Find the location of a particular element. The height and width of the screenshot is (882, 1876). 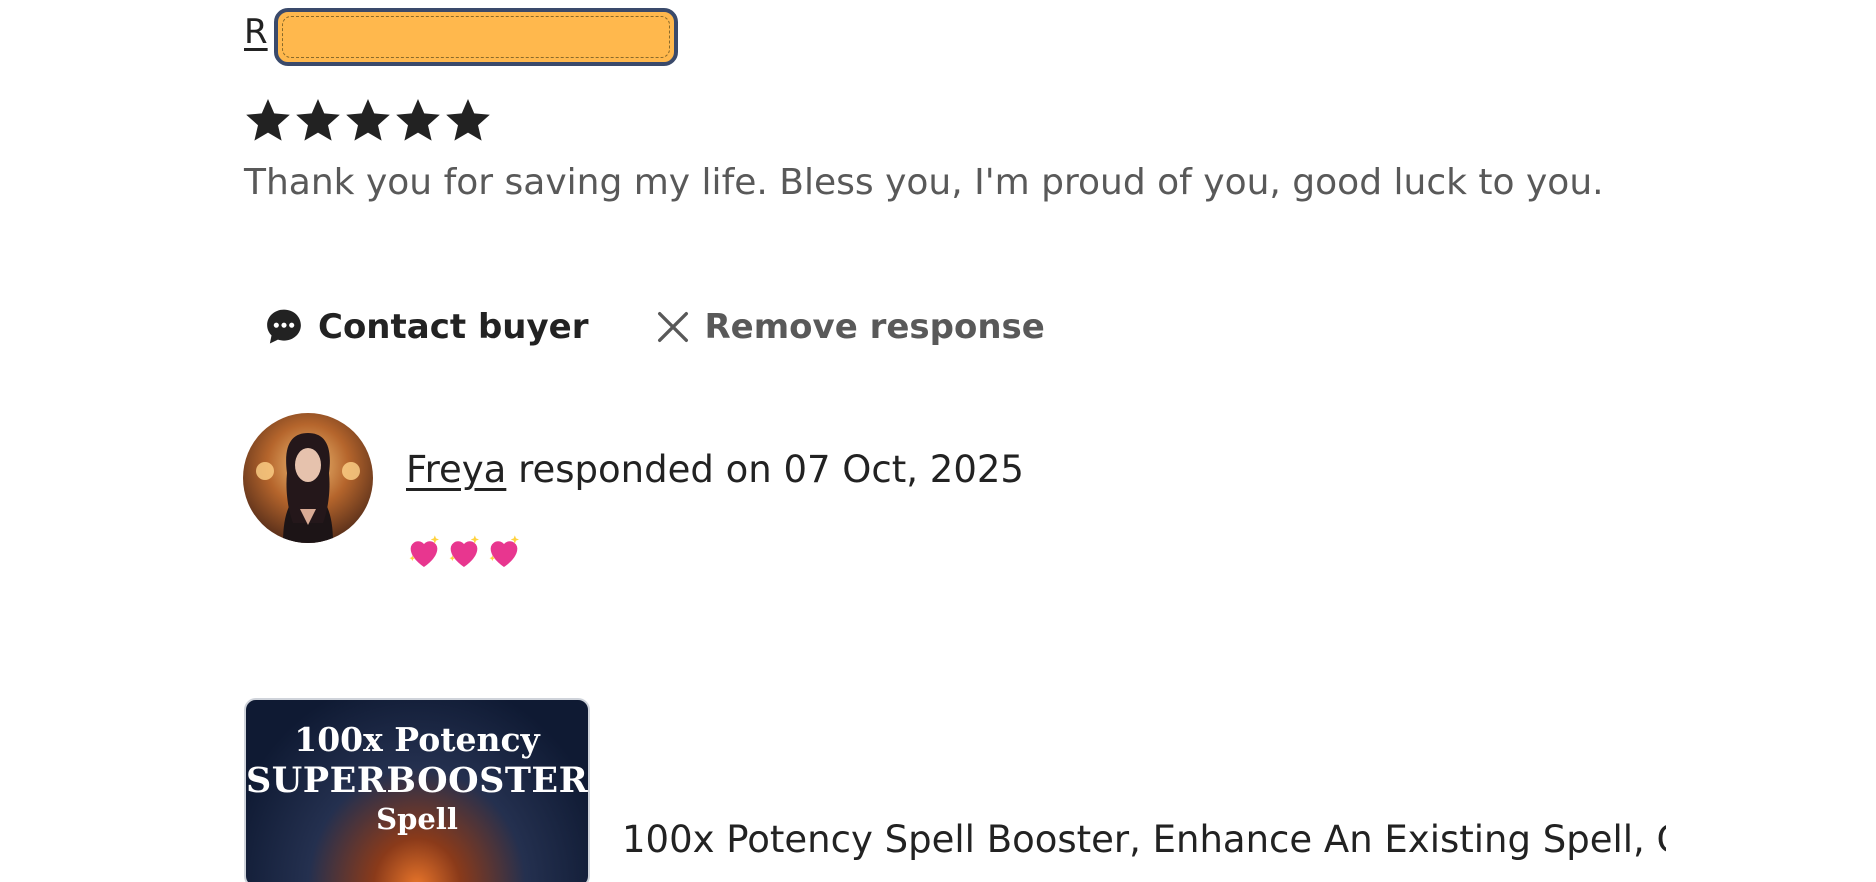

response-message is located at coordinates (464, 552).